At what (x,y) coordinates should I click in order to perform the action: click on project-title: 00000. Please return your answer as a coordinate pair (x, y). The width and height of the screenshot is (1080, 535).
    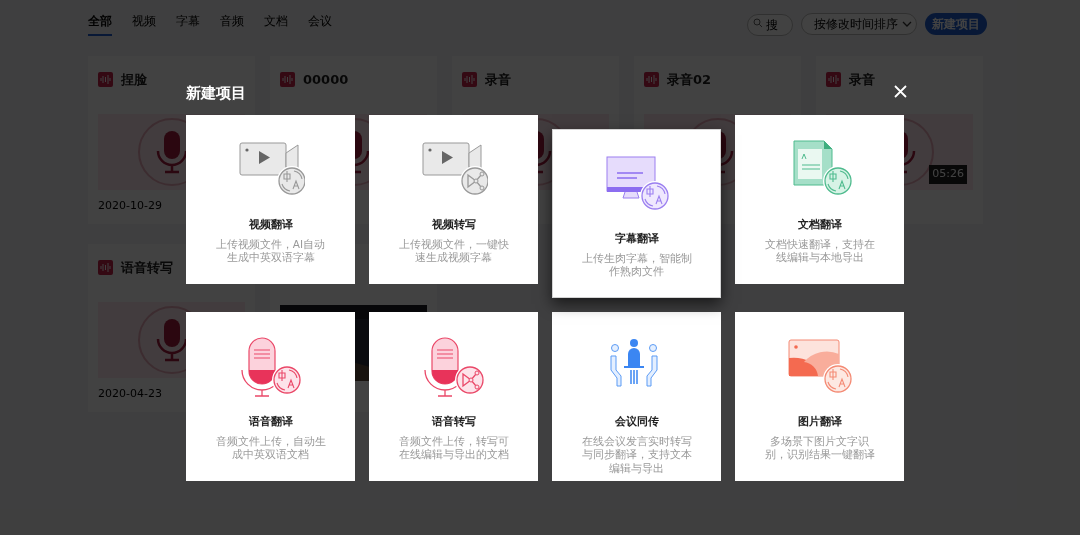
    Looking at the image, I should click on (326, 80).